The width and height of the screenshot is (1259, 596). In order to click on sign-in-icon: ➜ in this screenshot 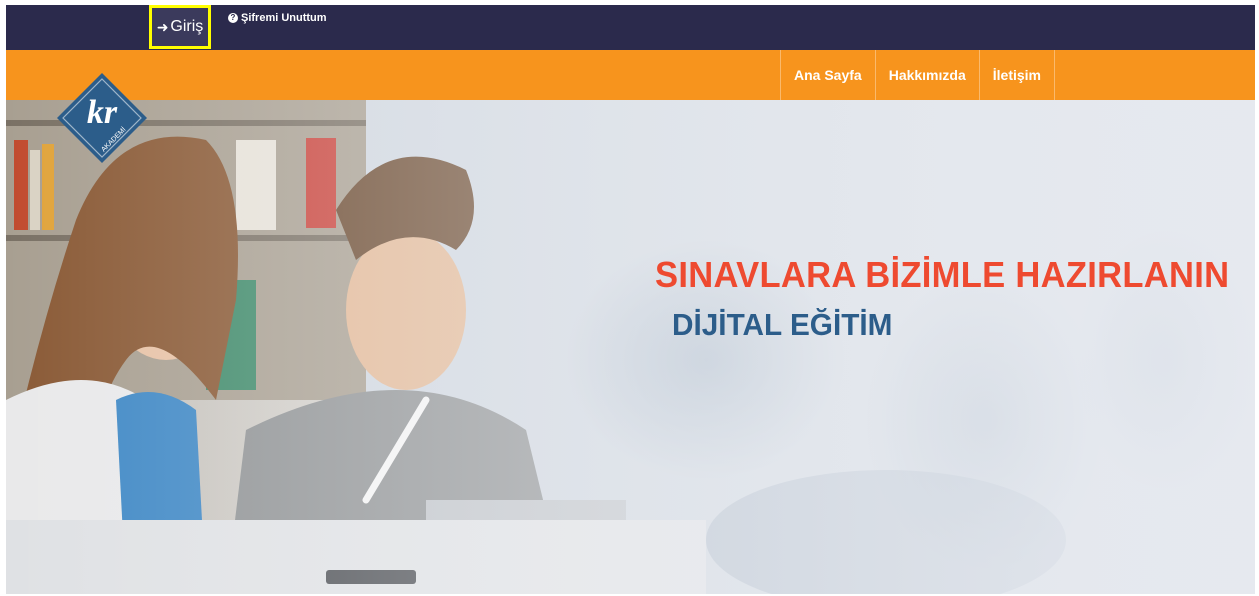, I will do `click(162, 26)`.